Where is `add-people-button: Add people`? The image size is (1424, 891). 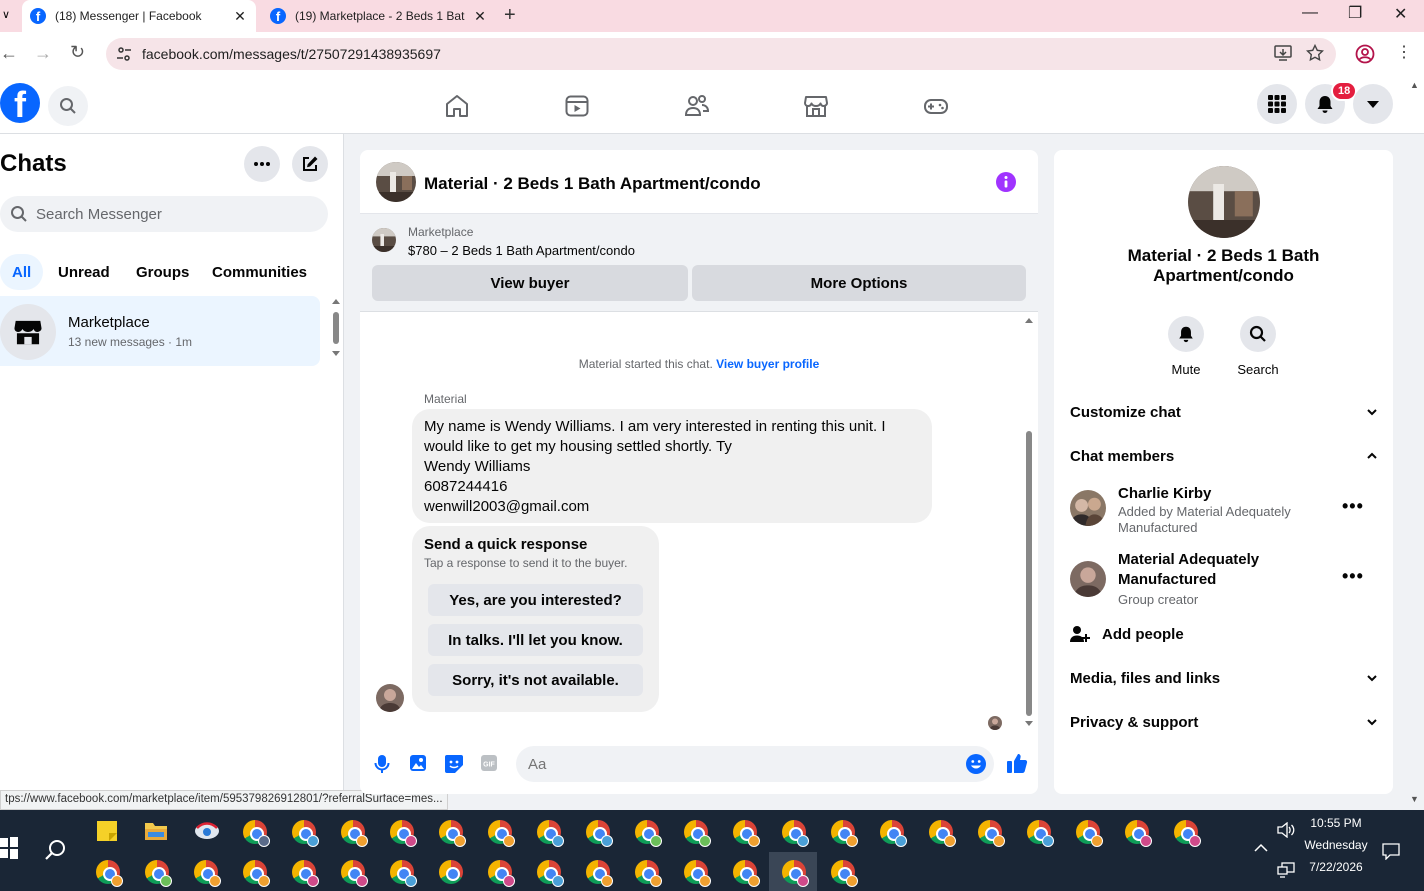 add-people-button: Add people is located at coordinates (1224, 634).